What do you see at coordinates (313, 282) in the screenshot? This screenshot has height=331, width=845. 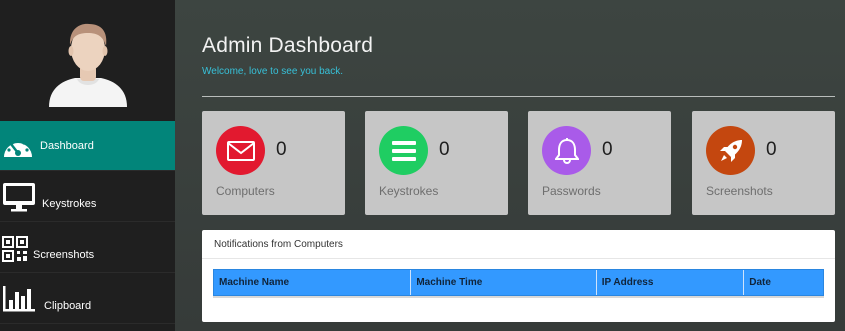 I see `column-header-machine-name: Machine Name` at bounding box center [313, 282].